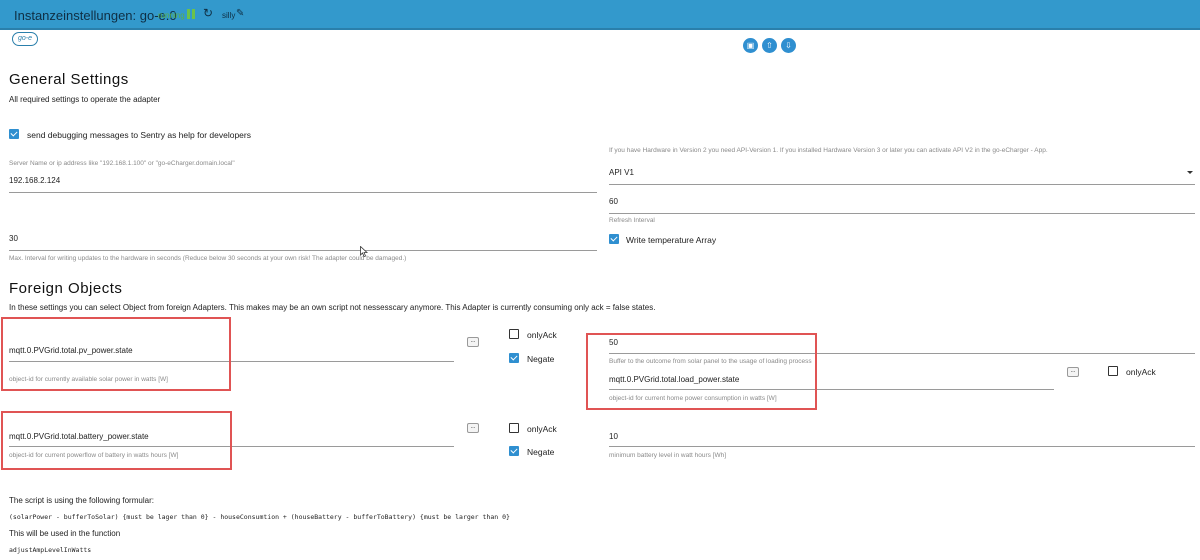 The width and height of the screenshot is (1200, 560). I want to click on go-e-logo: go-e, so click(25, 39).